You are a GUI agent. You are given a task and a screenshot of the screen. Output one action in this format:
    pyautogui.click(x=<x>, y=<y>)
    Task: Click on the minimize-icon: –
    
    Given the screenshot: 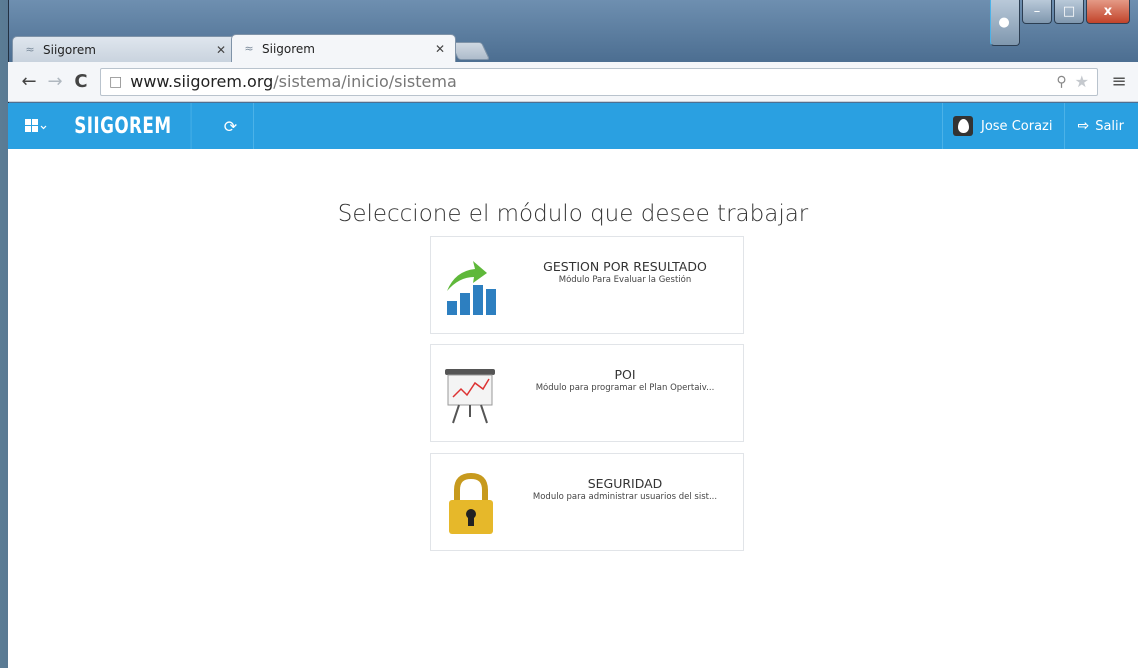 What is the action you would take?
    pyautogui.click(x=1037, y=11)
    